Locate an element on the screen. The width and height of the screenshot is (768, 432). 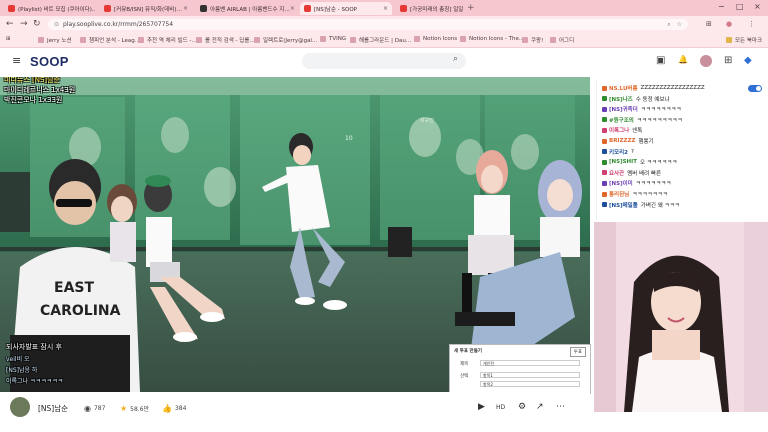
chat-username: [NS]메밀톨 is located at coordinates (623, 205).